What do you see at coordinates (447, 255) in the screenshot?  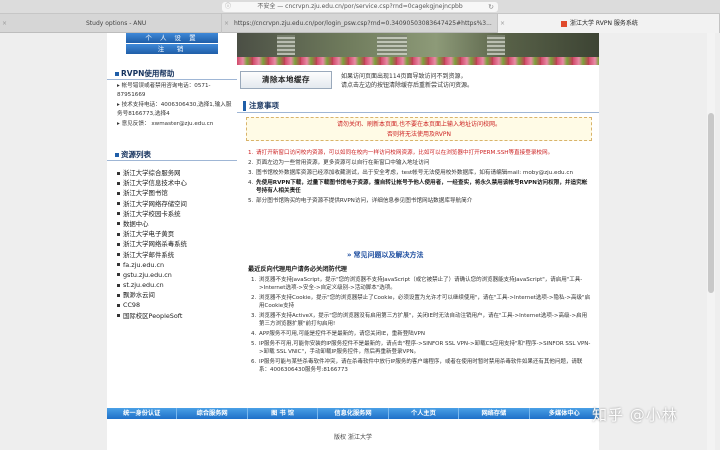 I see `faq-title: » 常见问题以及解决方法` at bounding box center [447, 255].